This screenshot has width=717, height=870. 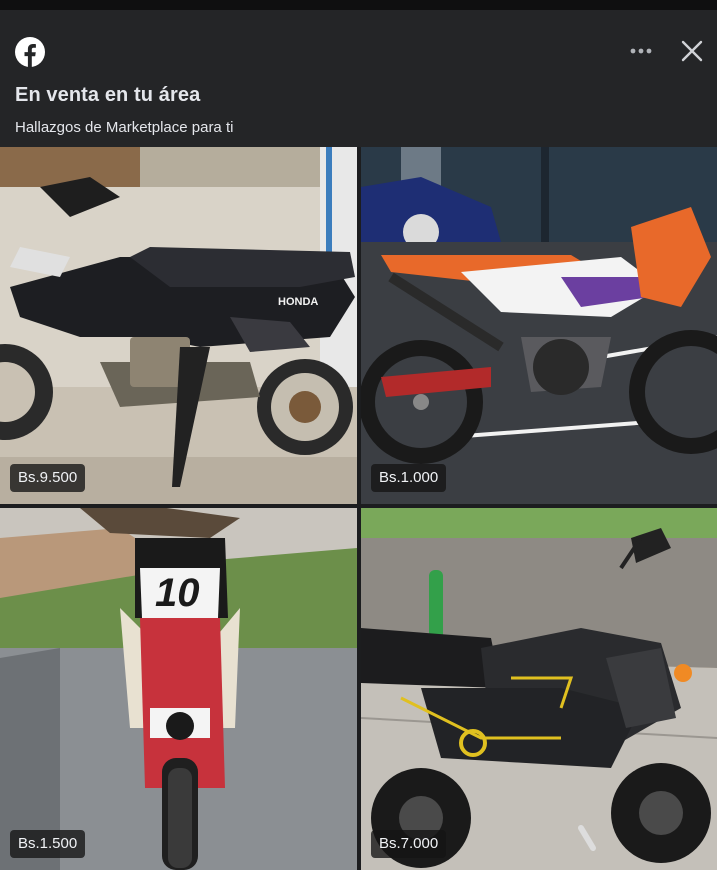 What do you see at coordinates (177, 593) in the screenshot?
I see `number-plate-text: 10` at bounding box center [177, 593].